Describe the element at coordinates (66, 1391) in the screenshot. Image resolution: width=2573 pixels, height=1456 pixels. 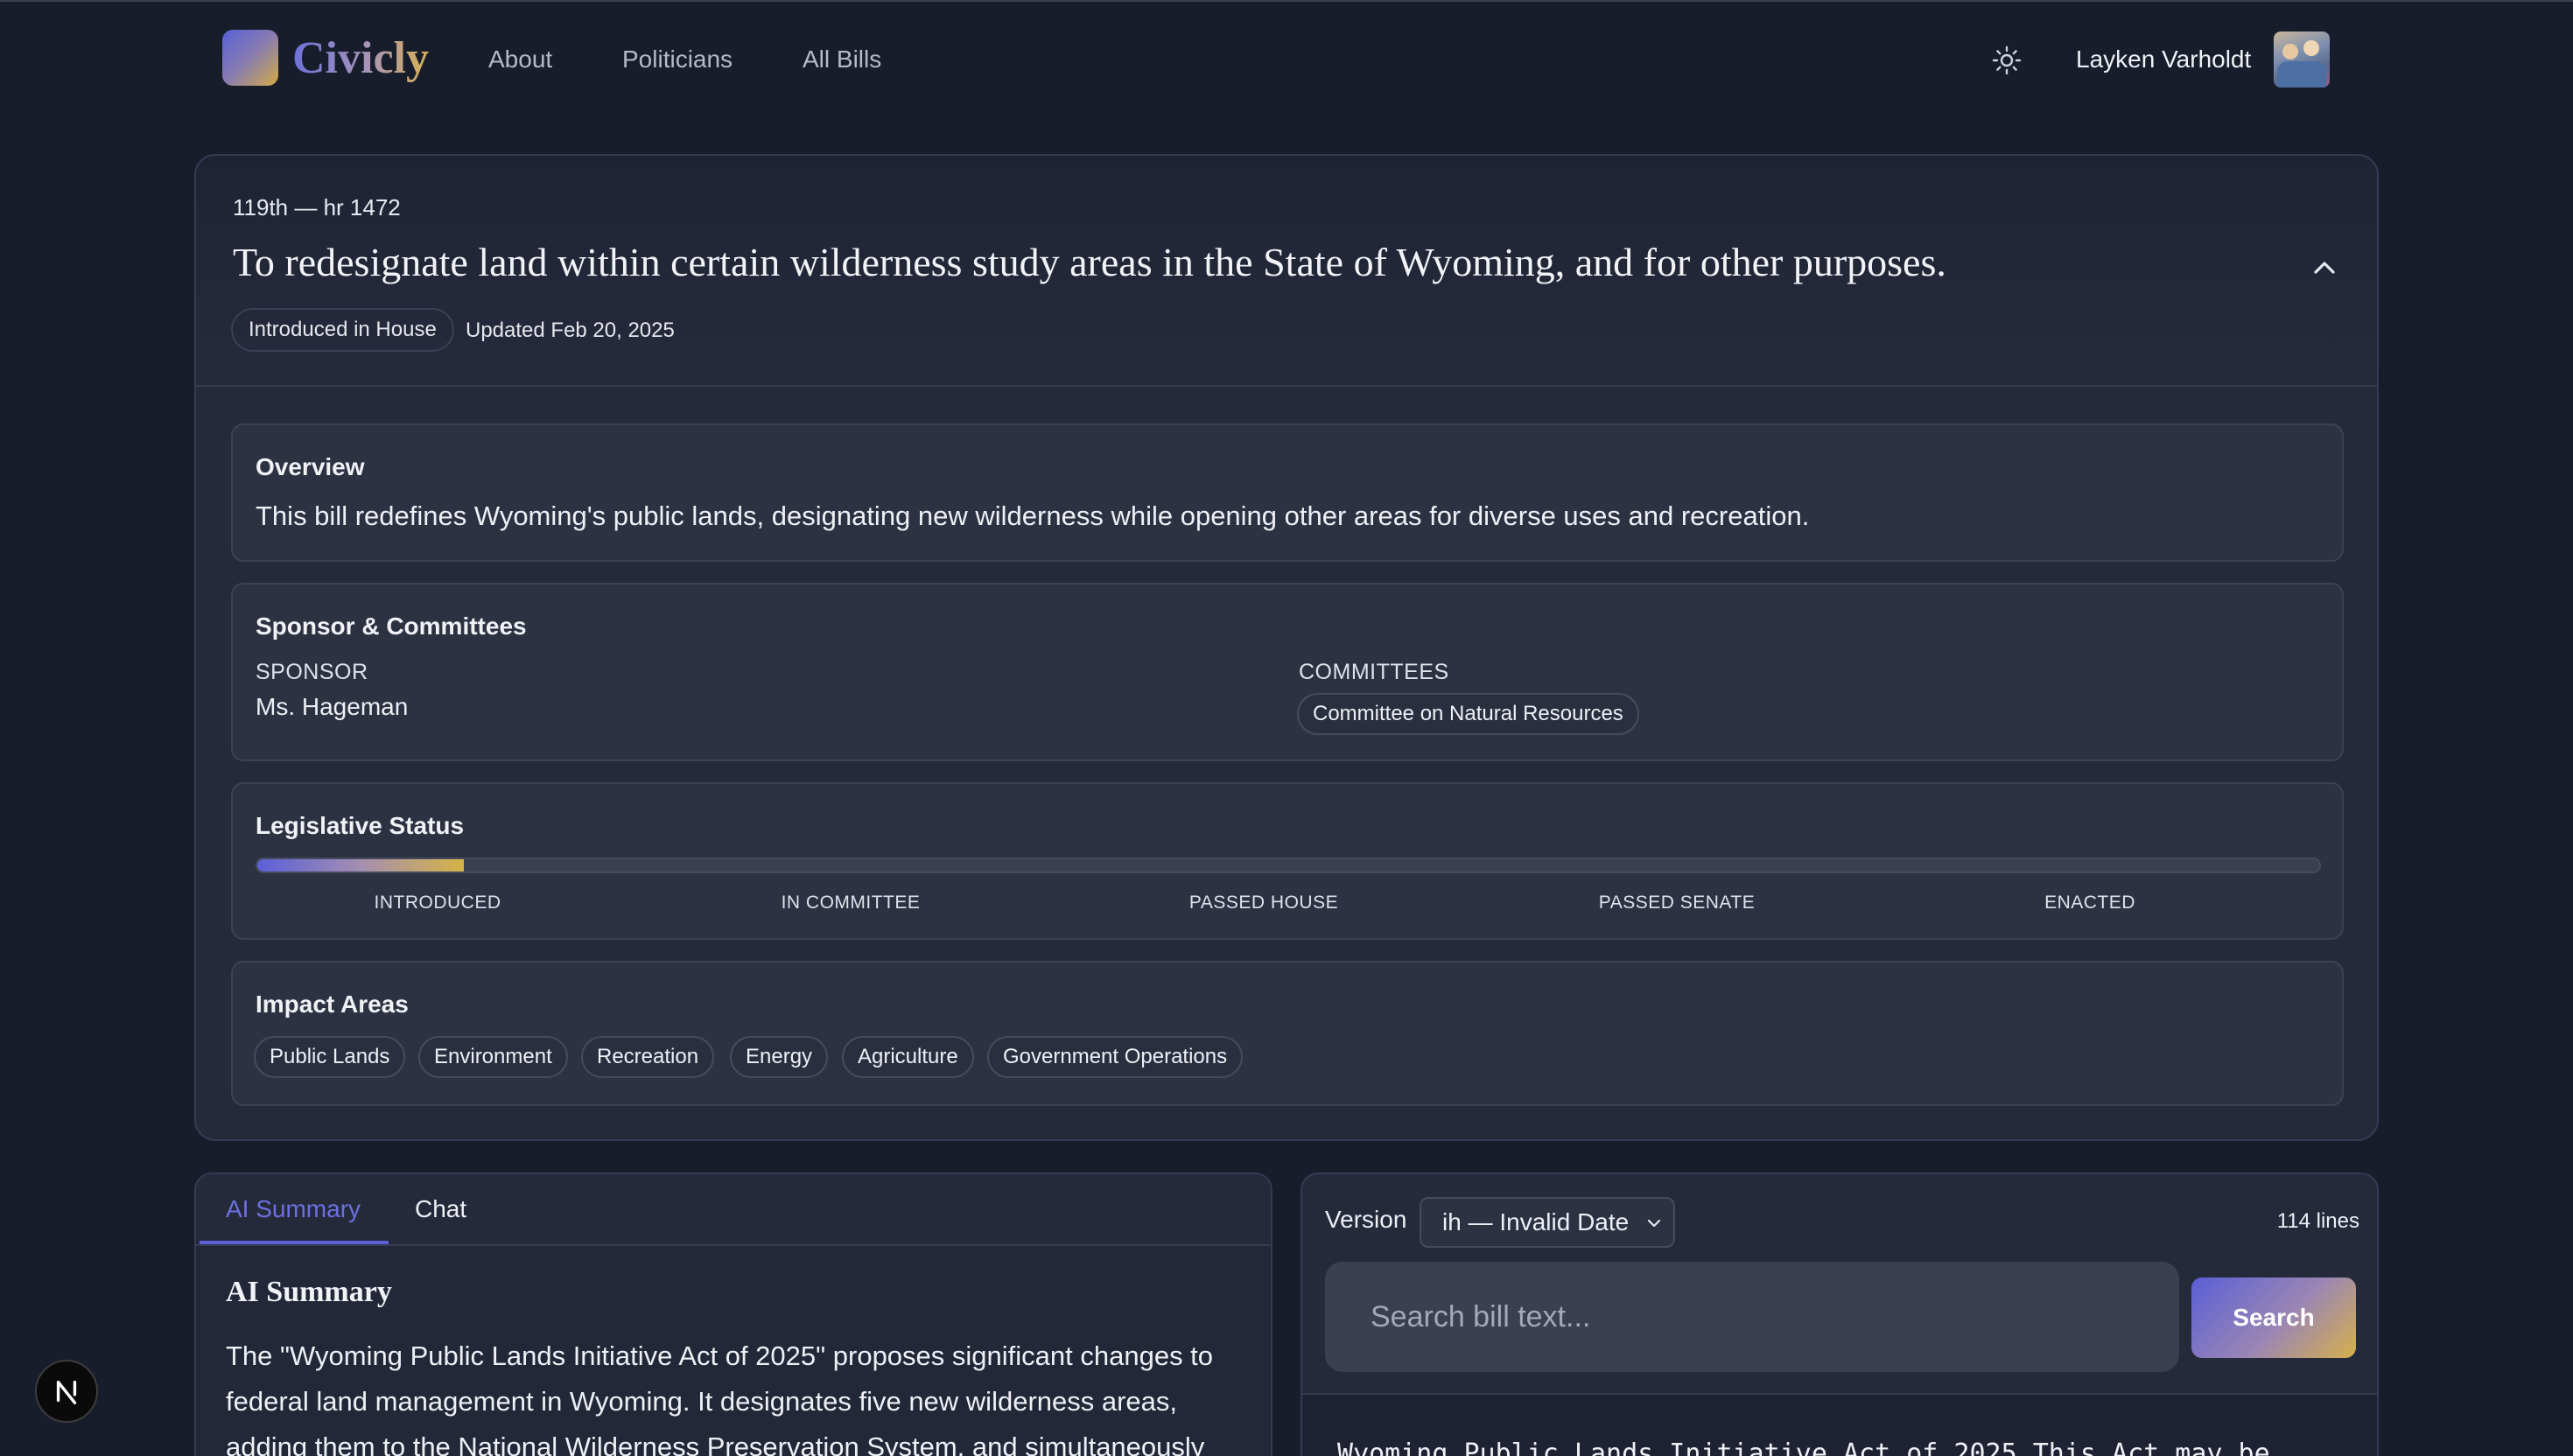
I see `next-dev-indicator-icon` at that location.